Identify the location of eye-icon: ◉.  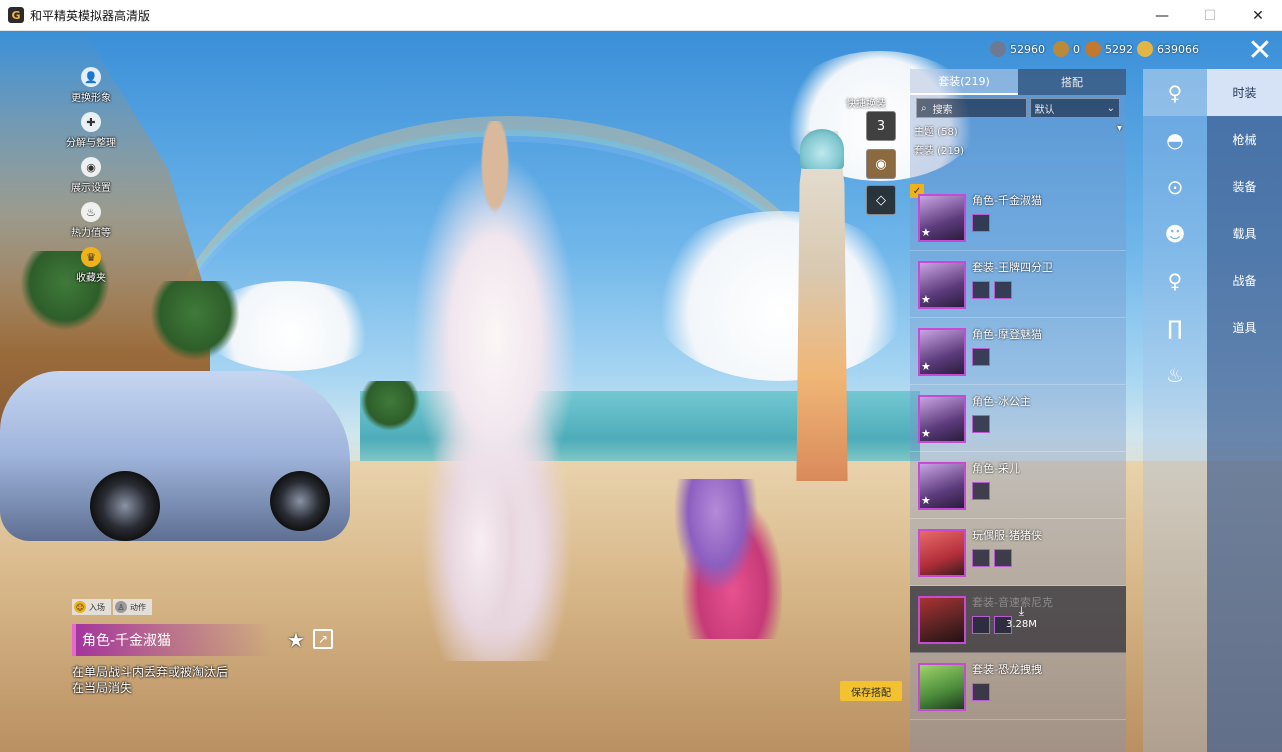
(91, 167).